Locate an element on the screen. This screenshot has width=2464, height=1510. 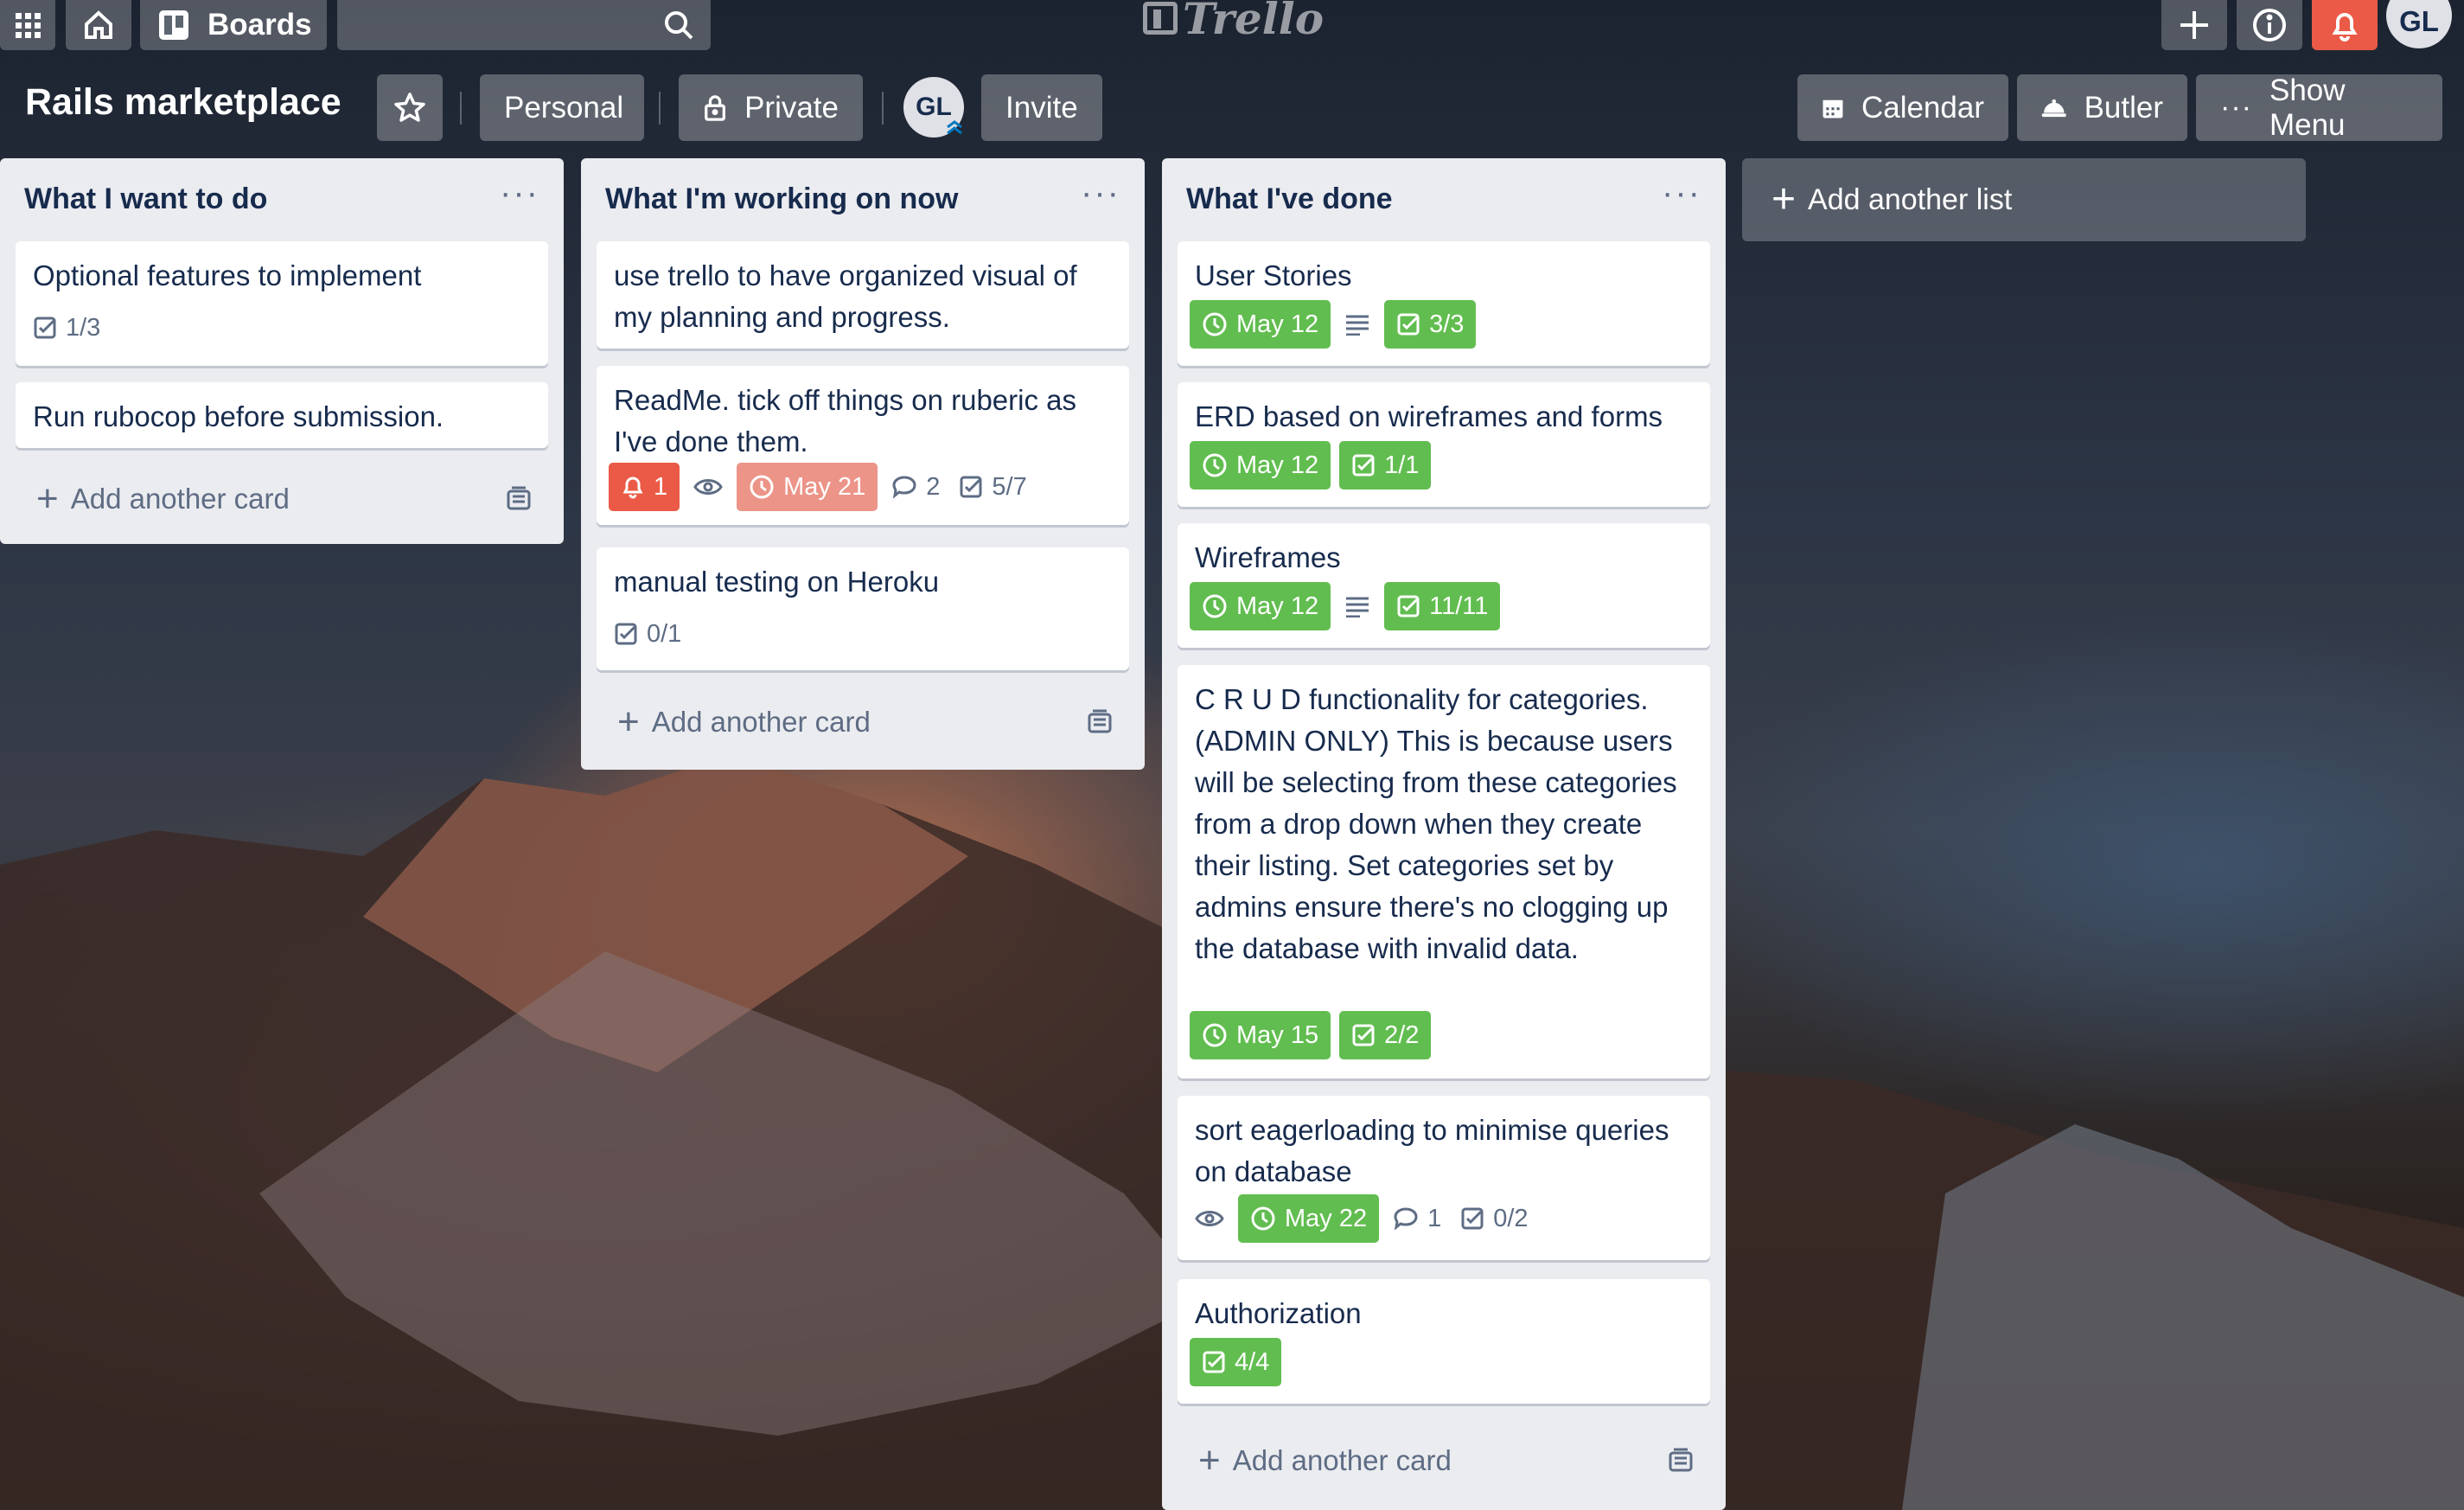
checklist-count: 2/2 is located at coordinates (1402, 1035).